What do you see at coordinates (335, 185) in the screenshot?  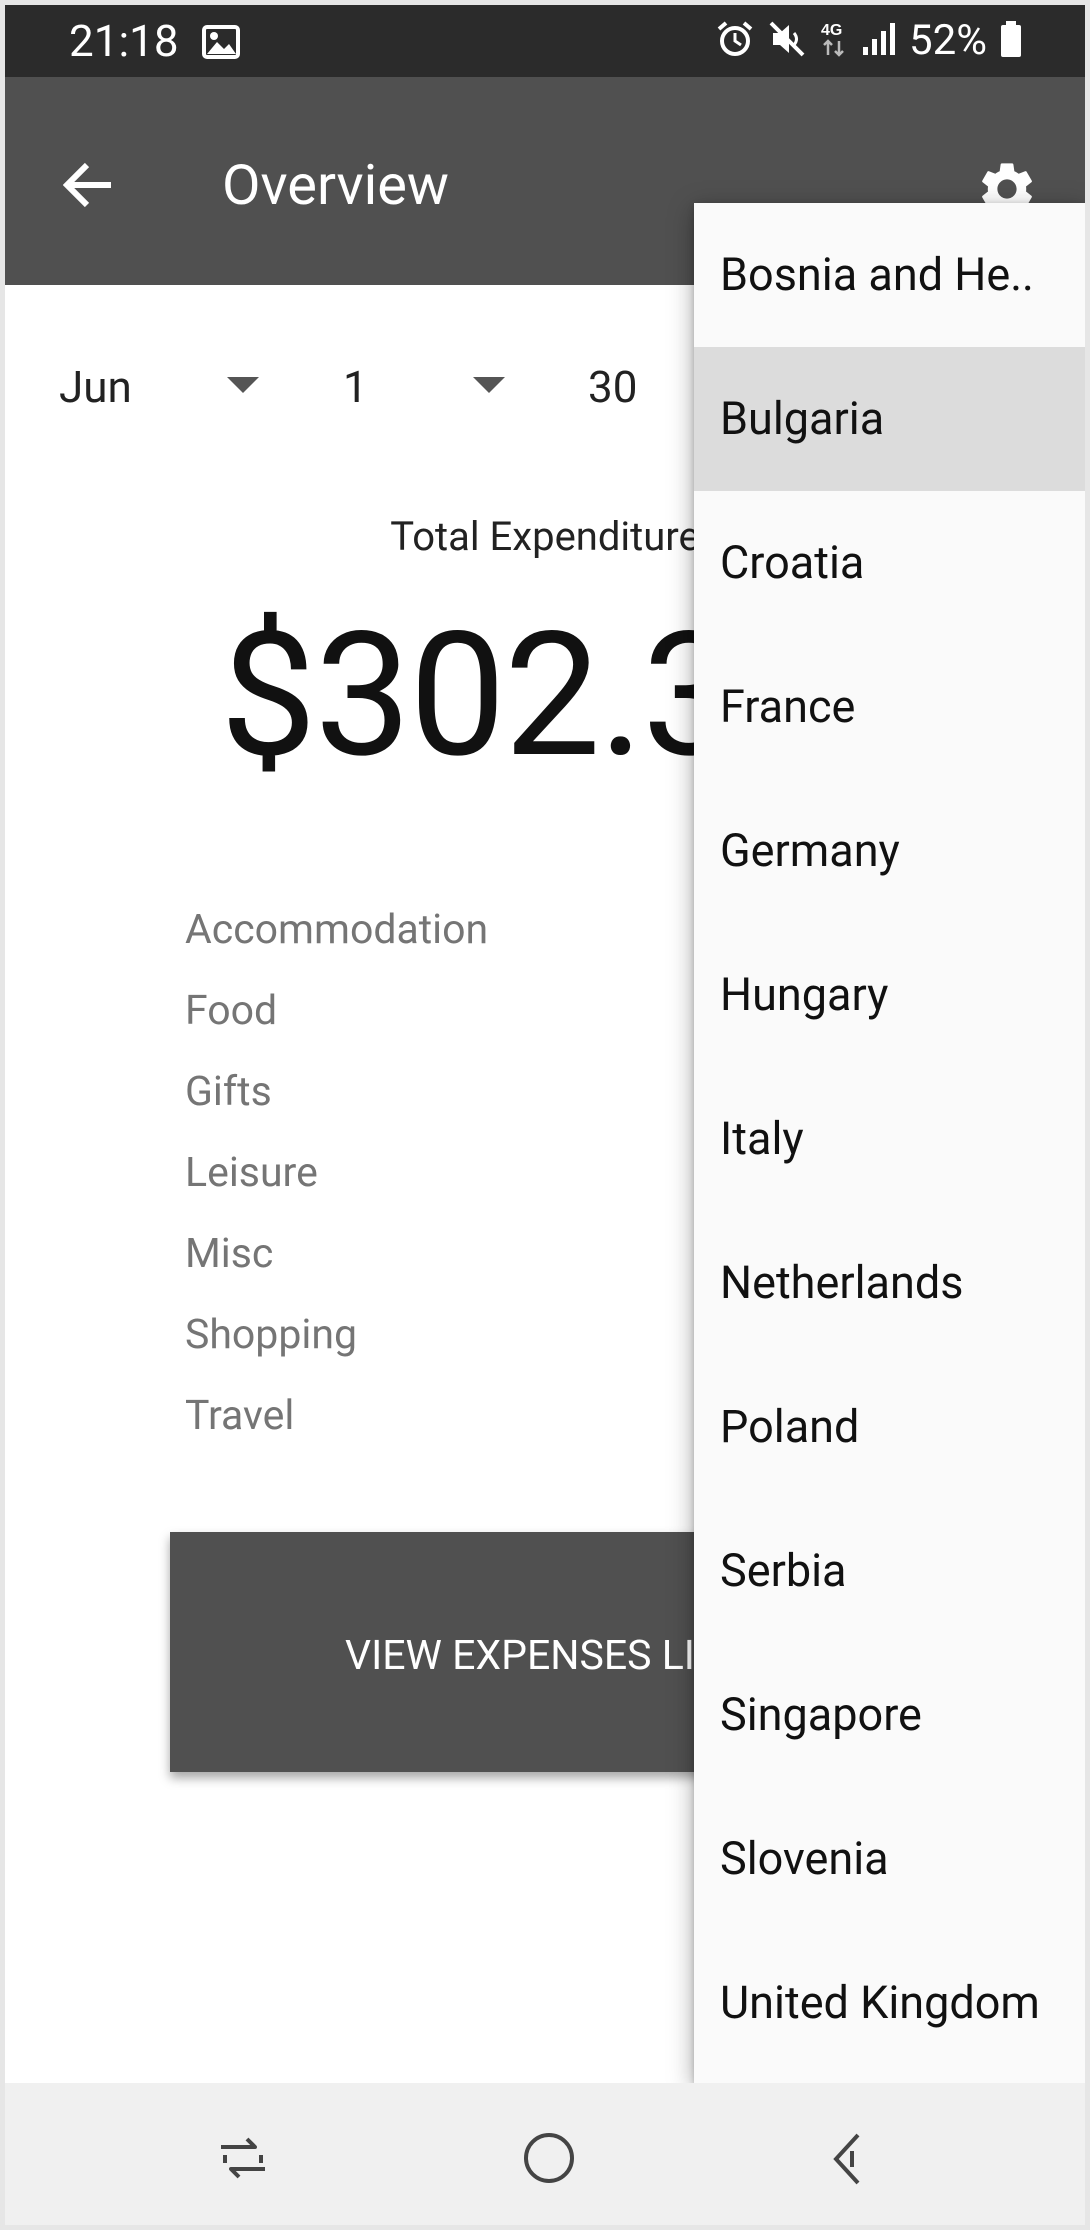 I see `page-title: Overview` at bounding box center [335, 185].